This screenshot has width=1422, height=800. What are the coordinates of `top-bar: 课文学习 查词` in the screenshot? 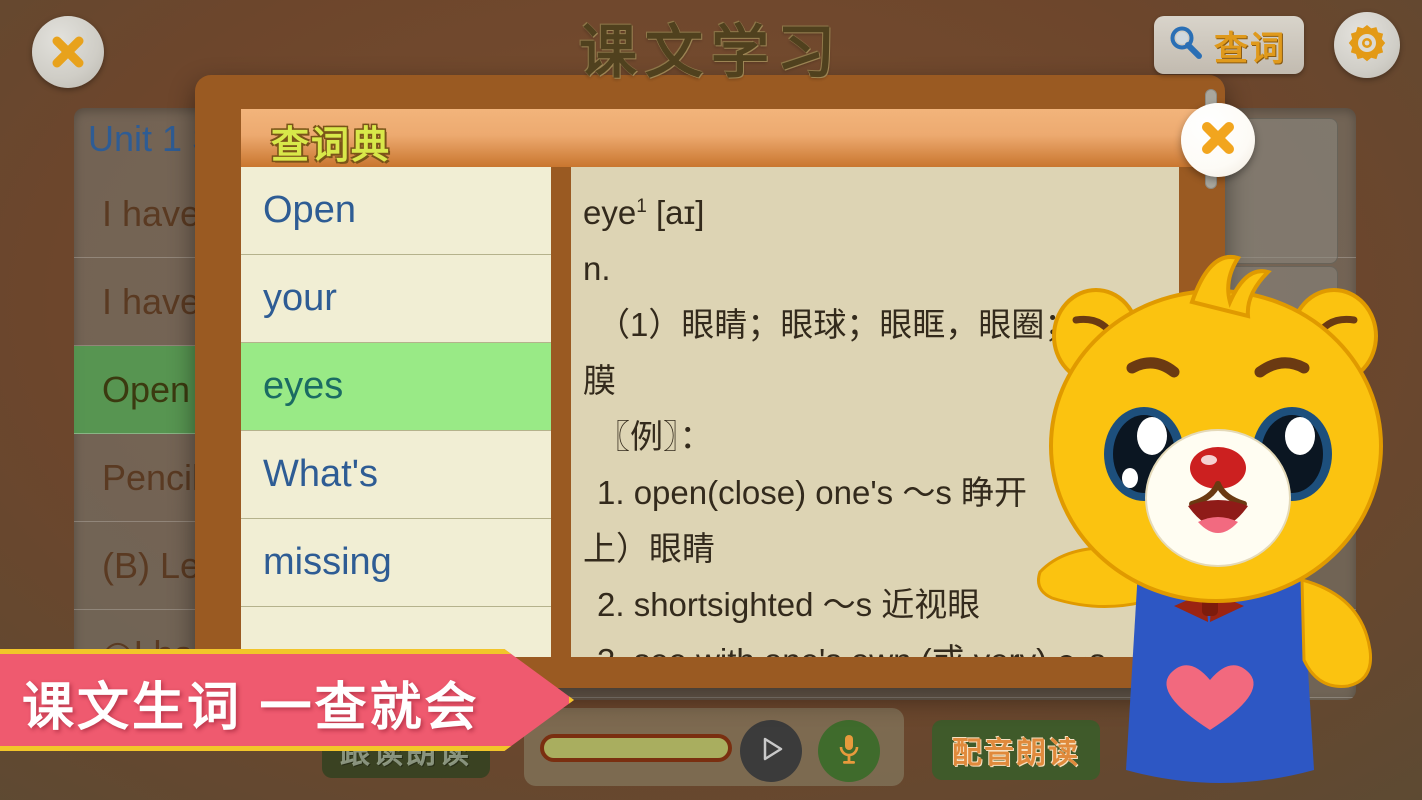 It's located at (711, 50).